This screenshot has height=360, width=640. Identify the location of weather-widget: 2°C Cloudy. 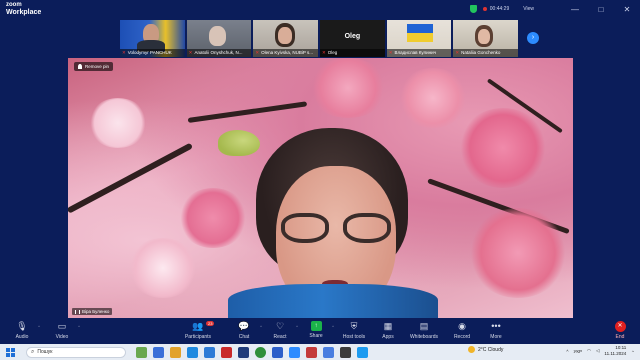
(485, 349).